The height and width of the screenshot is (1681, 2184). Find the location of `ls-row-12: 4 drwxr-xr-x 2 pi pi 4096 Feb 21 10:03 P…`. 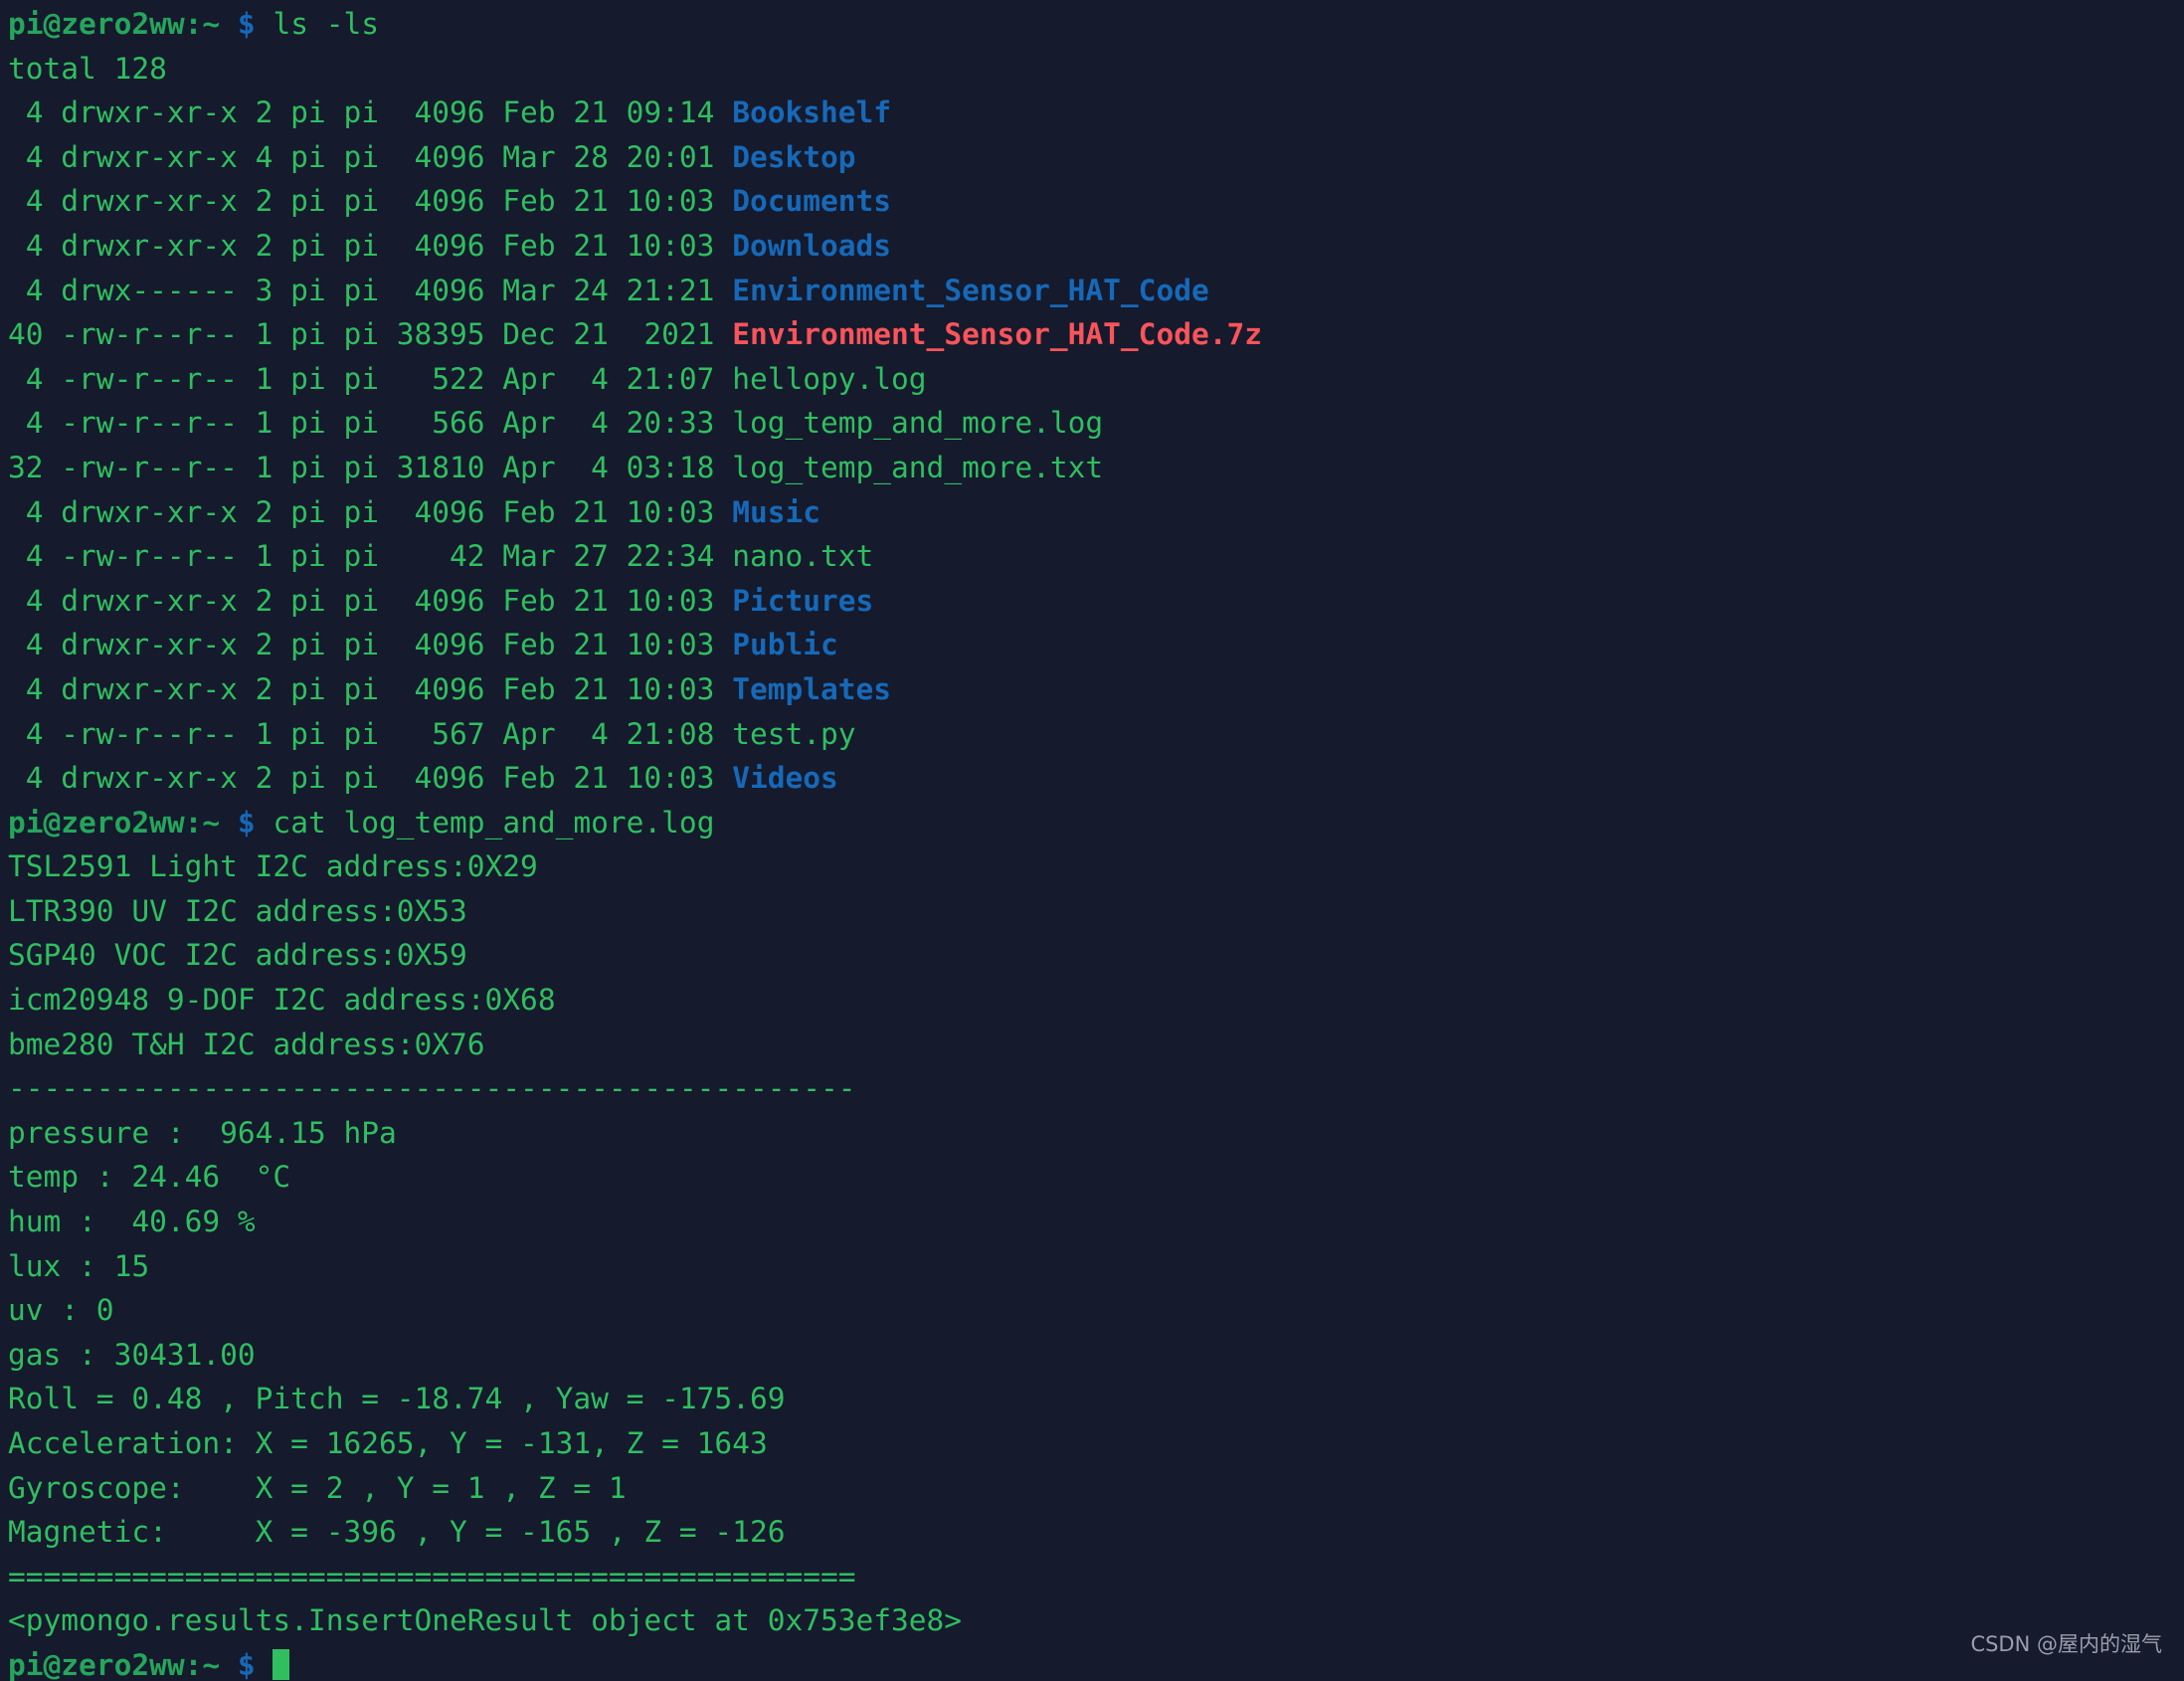

ls-row-12: 4 drwxr-xr-x 2 pi pi 4096 Feb 21 10:03 P… is located at coordinates (1096, 645).